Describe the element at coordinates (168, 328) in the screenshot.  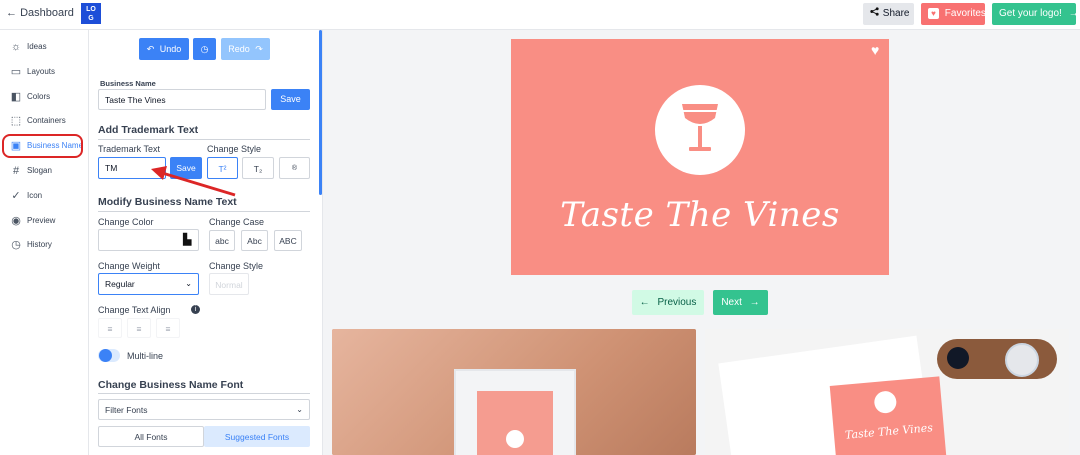
I see `align-right-button: ≡` at that location.